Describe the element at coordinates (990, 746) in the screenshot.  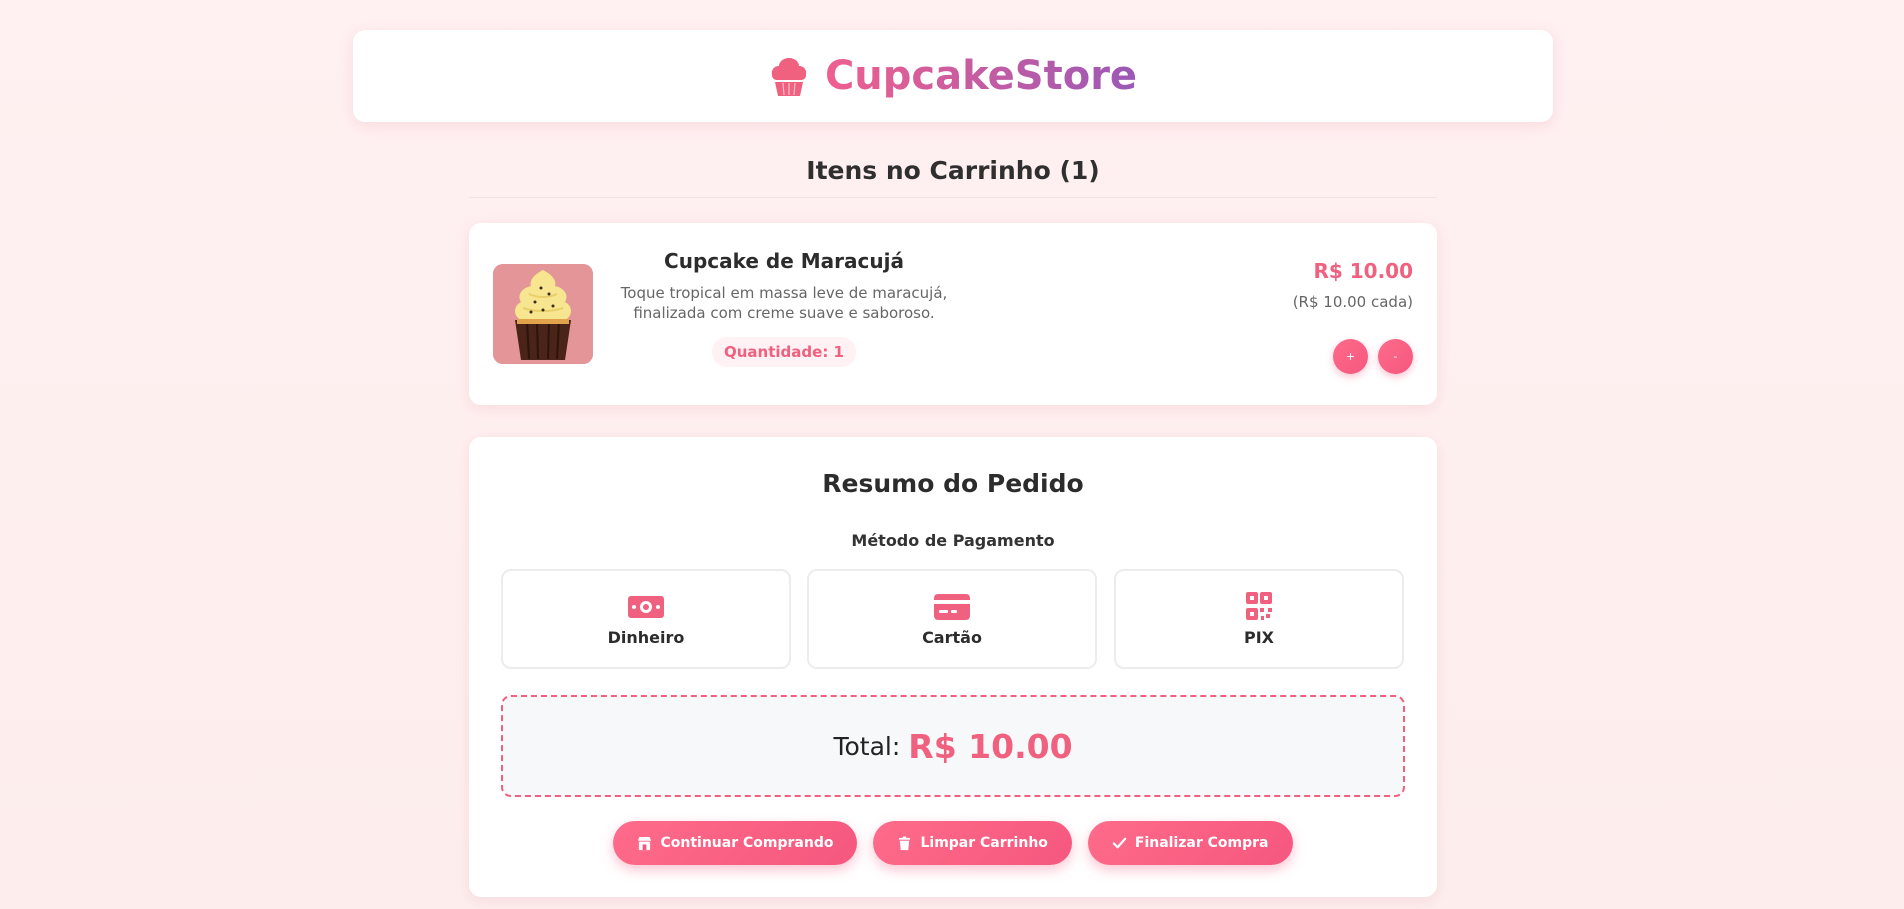
I see `total-value: R$ 10.00` at that location.